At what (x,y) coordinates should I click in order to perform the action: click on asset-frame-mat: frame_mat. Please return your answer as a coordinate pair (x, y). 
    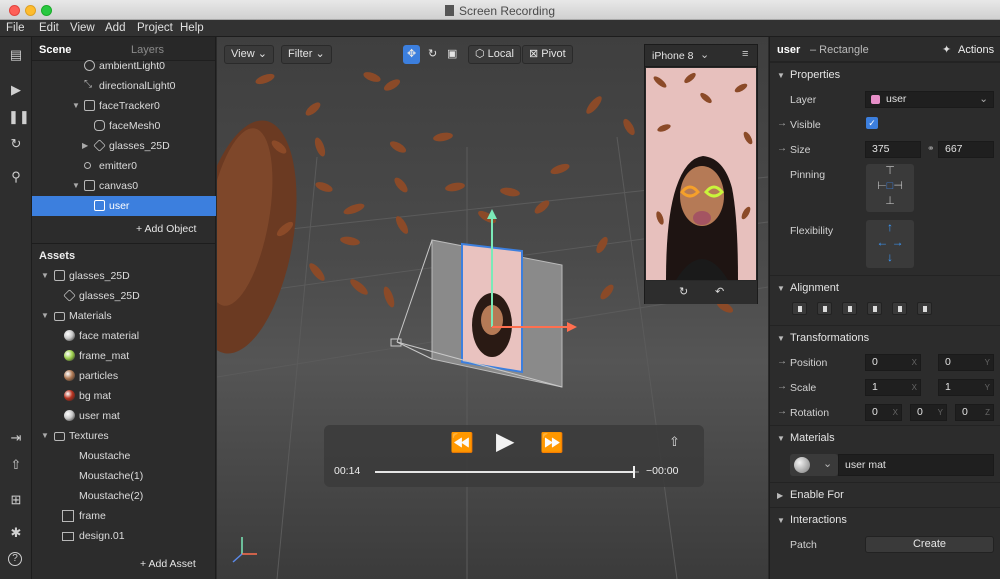
    Looking at the image, I should click on (124, 356).